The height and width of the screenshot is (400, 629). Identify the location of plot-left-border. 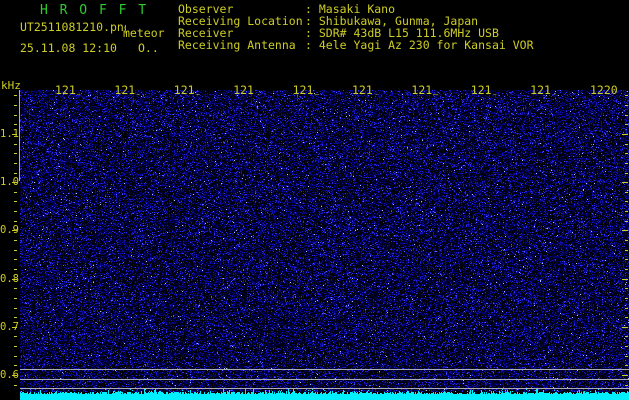
(19, 135).